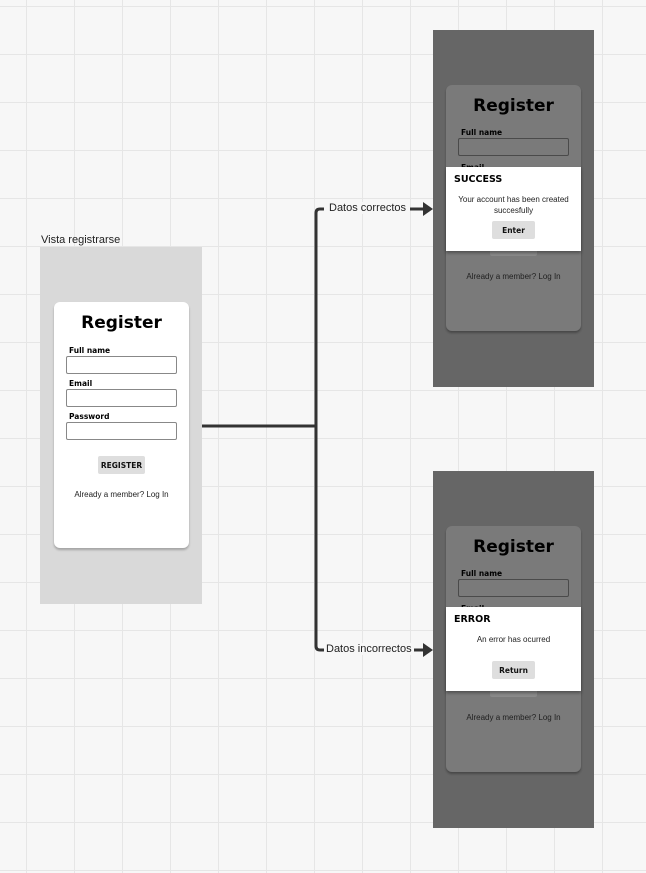  I want to click on connector-label-correct: Datos correctos, so click(368, 208).